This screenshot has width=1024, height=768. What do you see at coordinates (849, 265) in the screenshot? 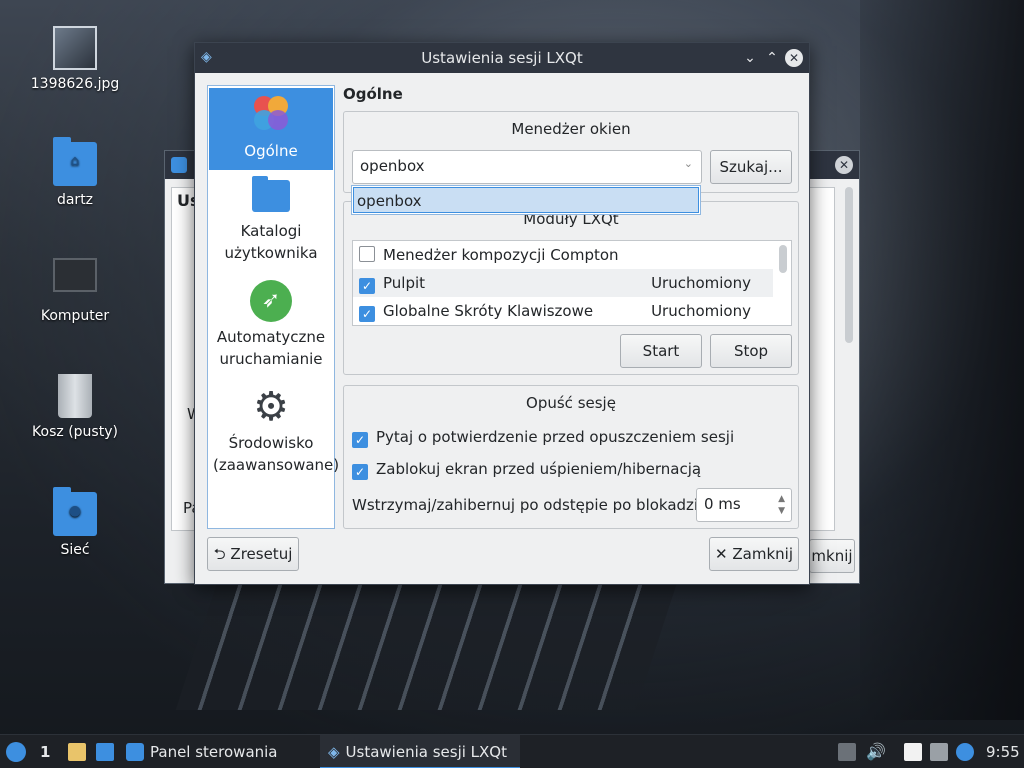
I see `background-scrollbar` at bounding box center [849, 265].